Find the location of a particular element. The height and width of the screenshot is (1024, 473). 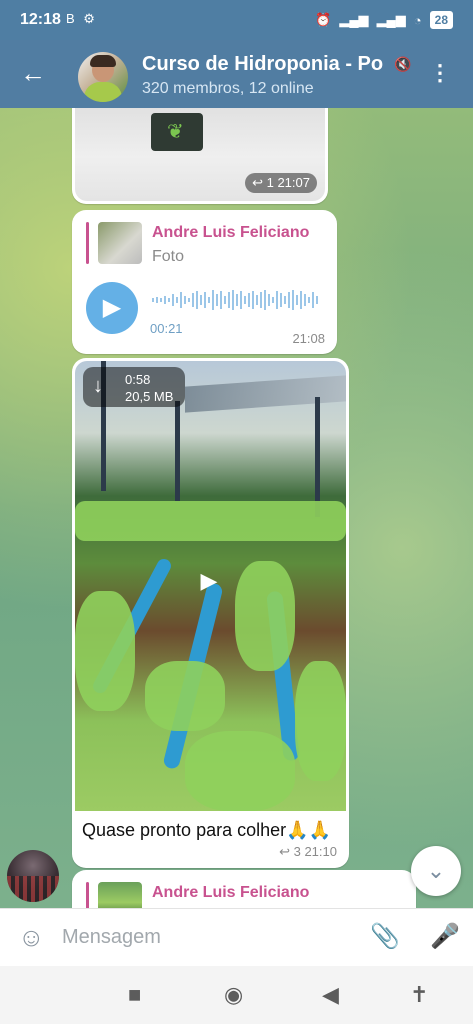

status-bar: 12:18 B ⚙ ⏰ ▂▄▆ ▂▄▆ ◔ 28 is located at coordinates (236, 20).